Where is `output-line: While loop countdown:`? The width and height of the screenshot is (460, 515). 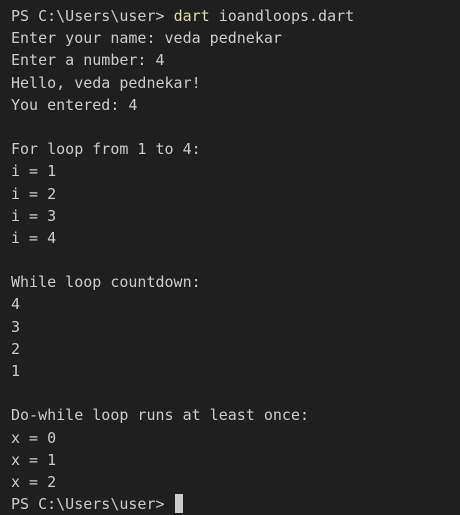
output-line: While loop countdown: is located at coordinates (106, 282).